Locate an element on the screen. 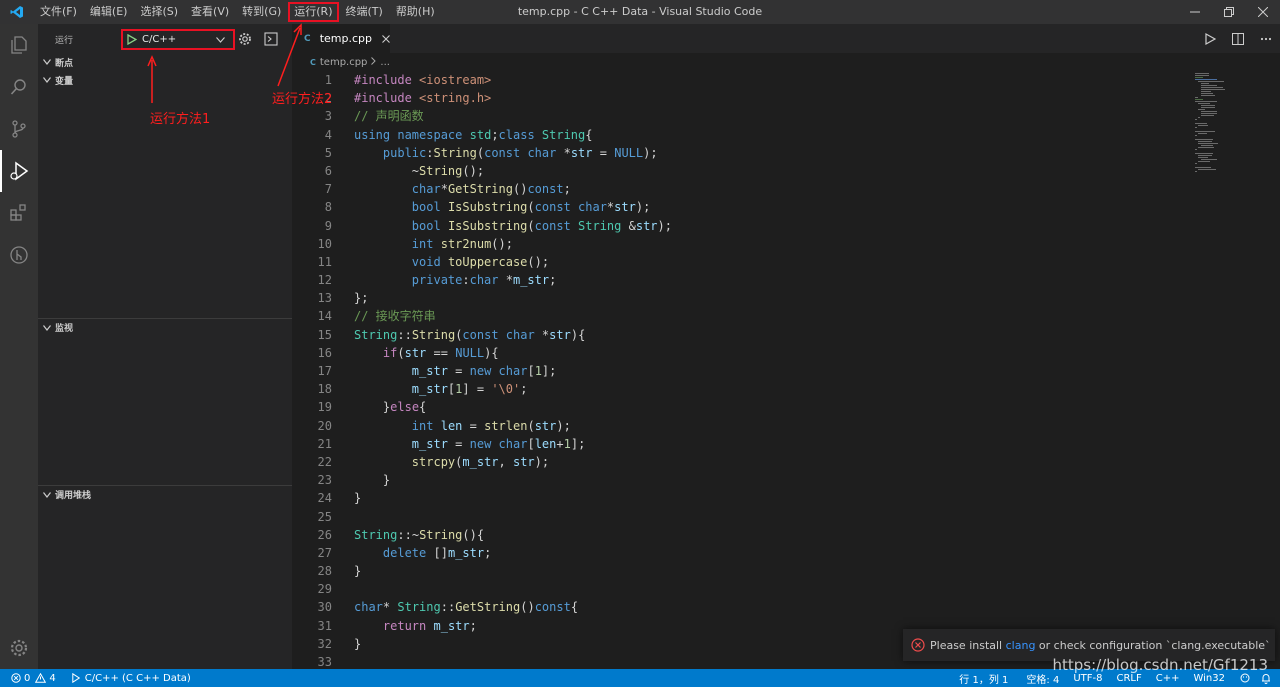 The height and width of the screenshot is (687, 1280). error-icon is located at coordinates (918, 645).